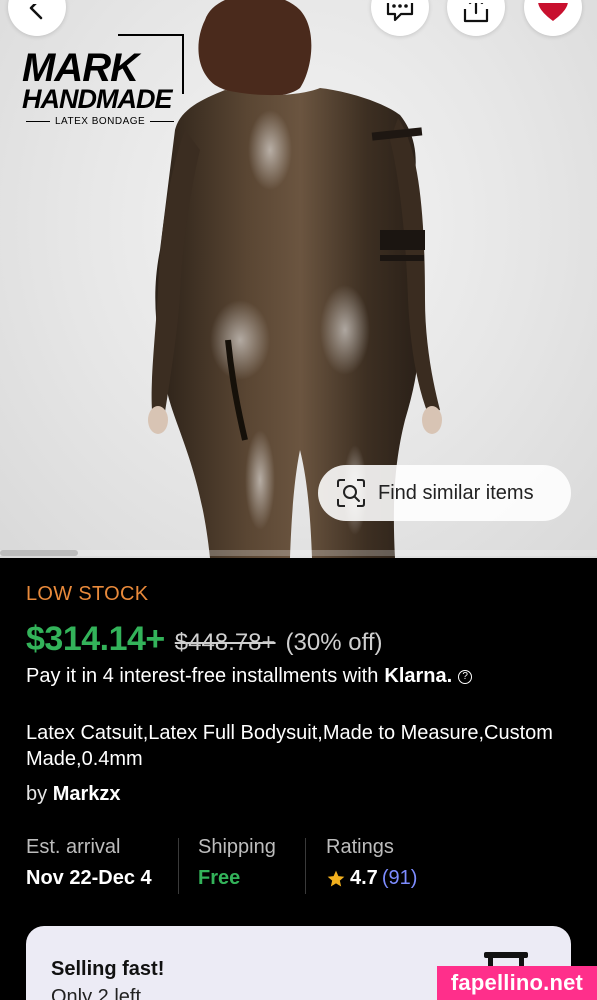 The image size is (597, 1000). What do you see at coordinates (37, 794) in the screenshot?
I see `seller-prefix: by` at bounding box center [37, 794].